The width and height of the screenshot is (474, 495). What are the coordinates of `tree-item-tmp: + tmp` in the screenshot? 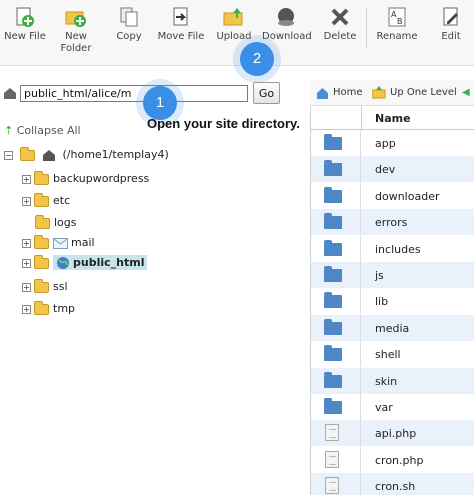 It's located at (49, 310).